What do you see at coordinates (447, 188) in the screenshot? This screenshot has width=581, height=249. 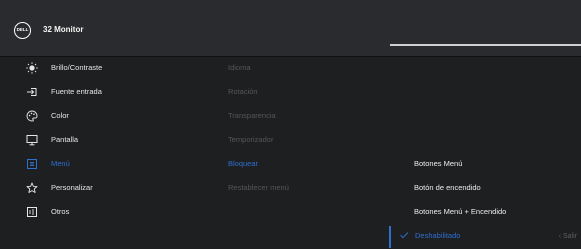 I see `option-boton-encendido: Botón de encendido` at bounding box center [447, 188].